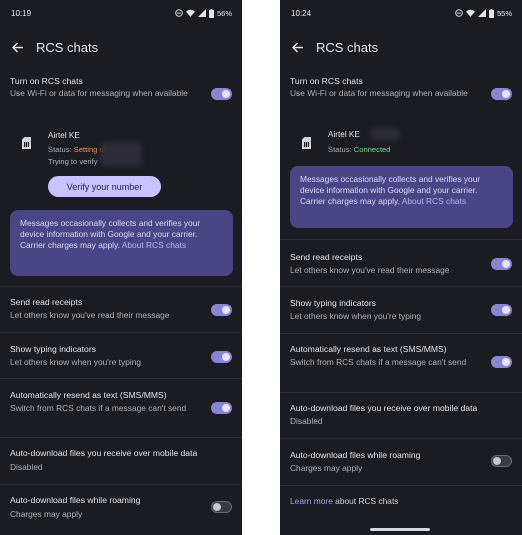  I want to click on learn-more-row: Learn more about RCS chats, so click(344, 501).